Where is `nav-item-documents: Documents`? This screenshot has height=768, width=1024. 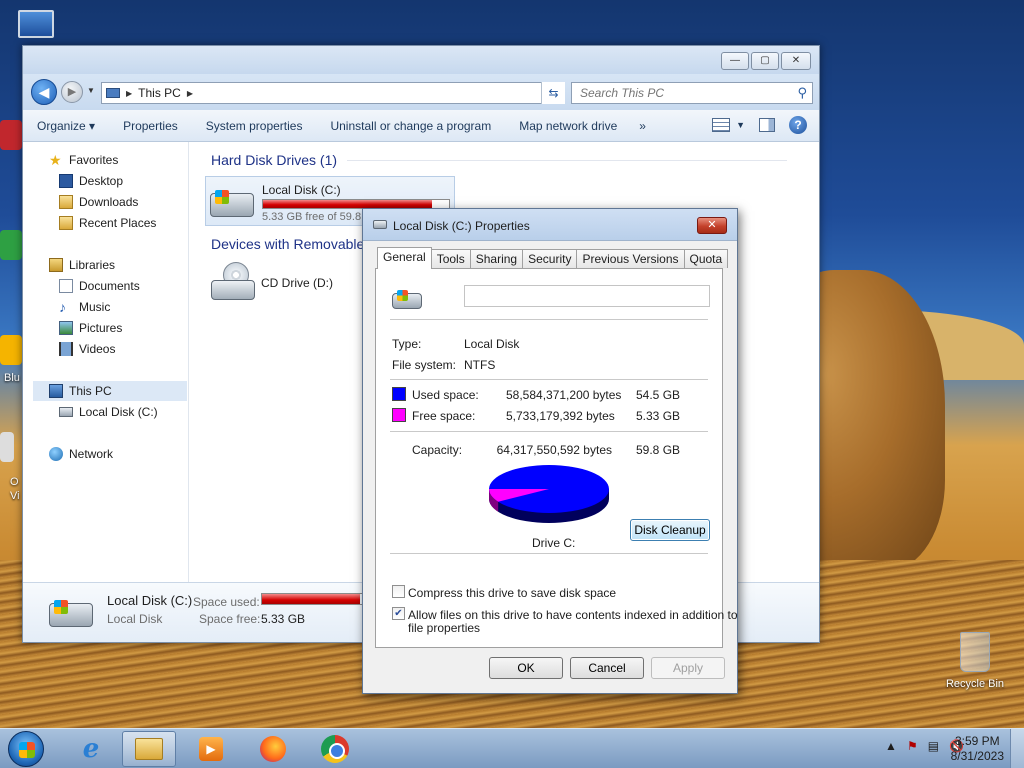 nav-item-documents: Documents is located at coordinates (99, 286).